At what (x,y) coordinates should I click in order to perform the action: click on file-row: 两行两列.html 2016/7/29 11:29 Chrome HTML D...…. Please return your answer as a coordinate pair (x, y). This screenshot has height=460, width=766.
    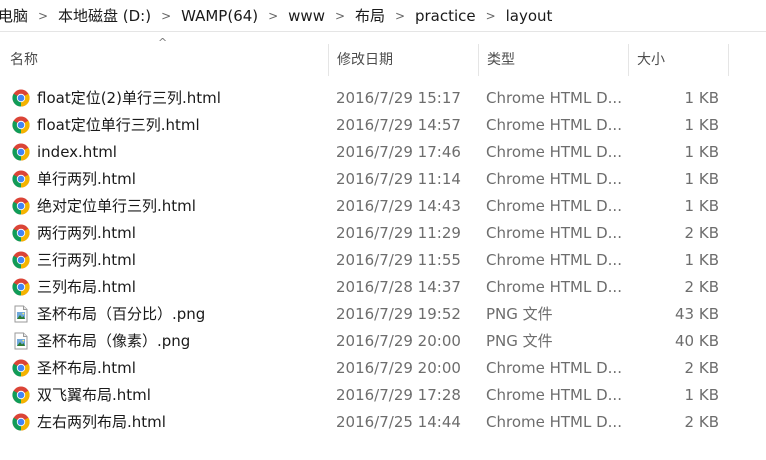
    Looking at the image, I should click on (383, 233).